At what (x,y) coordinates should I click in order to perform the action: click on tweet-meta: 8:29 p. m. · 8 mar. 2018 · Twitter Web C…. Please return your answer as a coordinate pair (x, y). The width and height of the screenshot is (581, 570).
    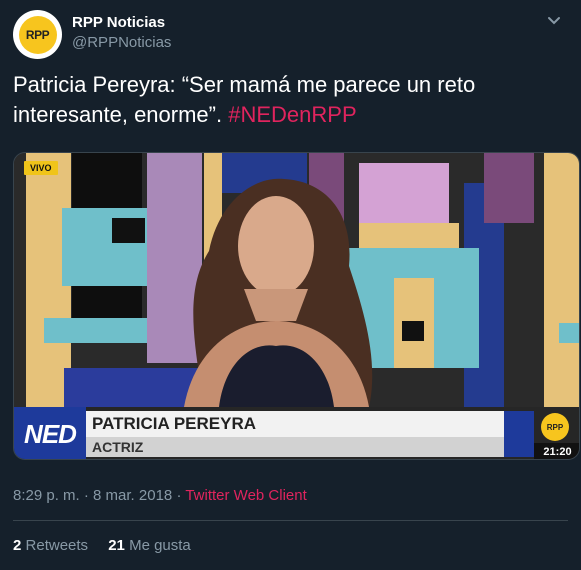
    Looking at the image, I should click on (160, 495).